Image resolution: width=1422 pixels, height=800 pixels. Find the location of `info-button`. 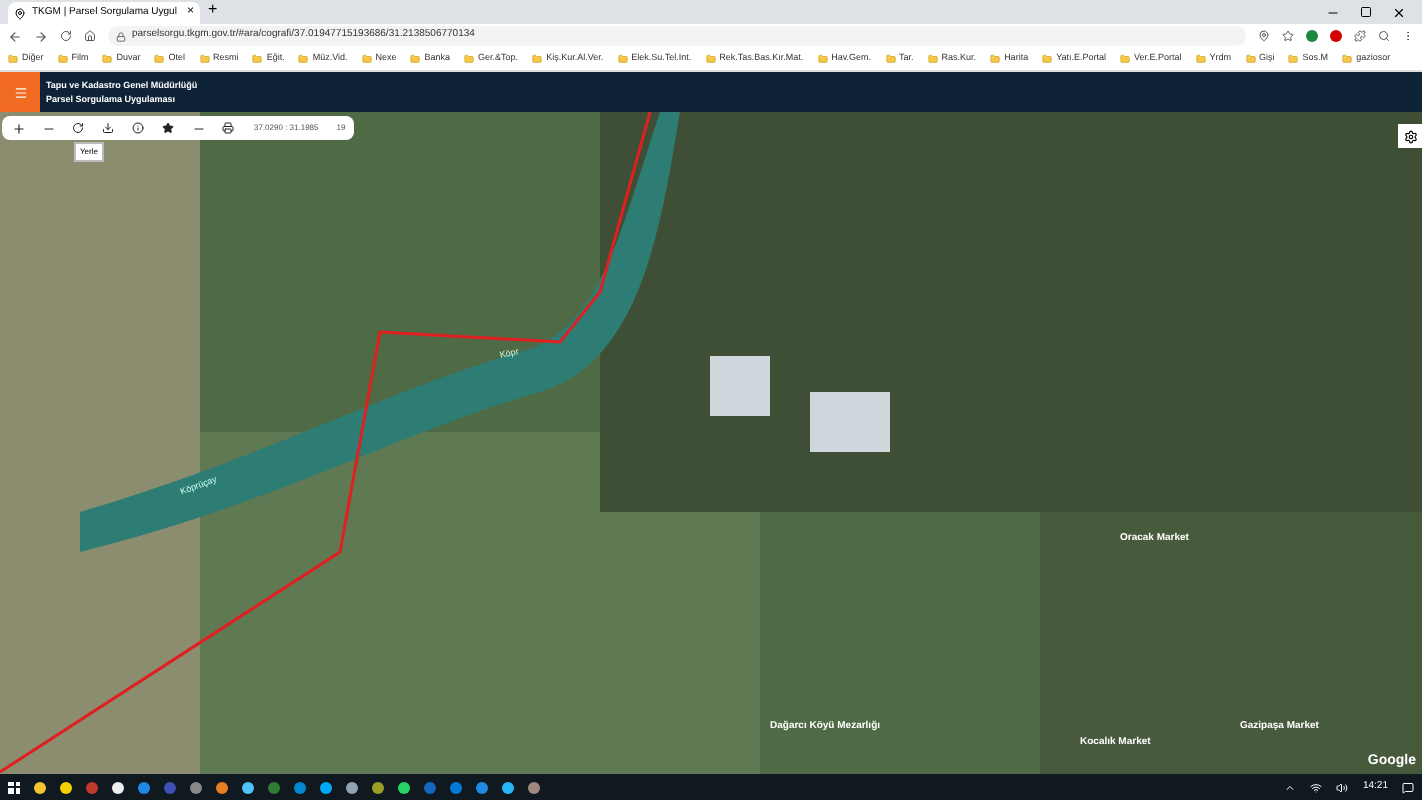

info-button is located at coordinates (138, 128).